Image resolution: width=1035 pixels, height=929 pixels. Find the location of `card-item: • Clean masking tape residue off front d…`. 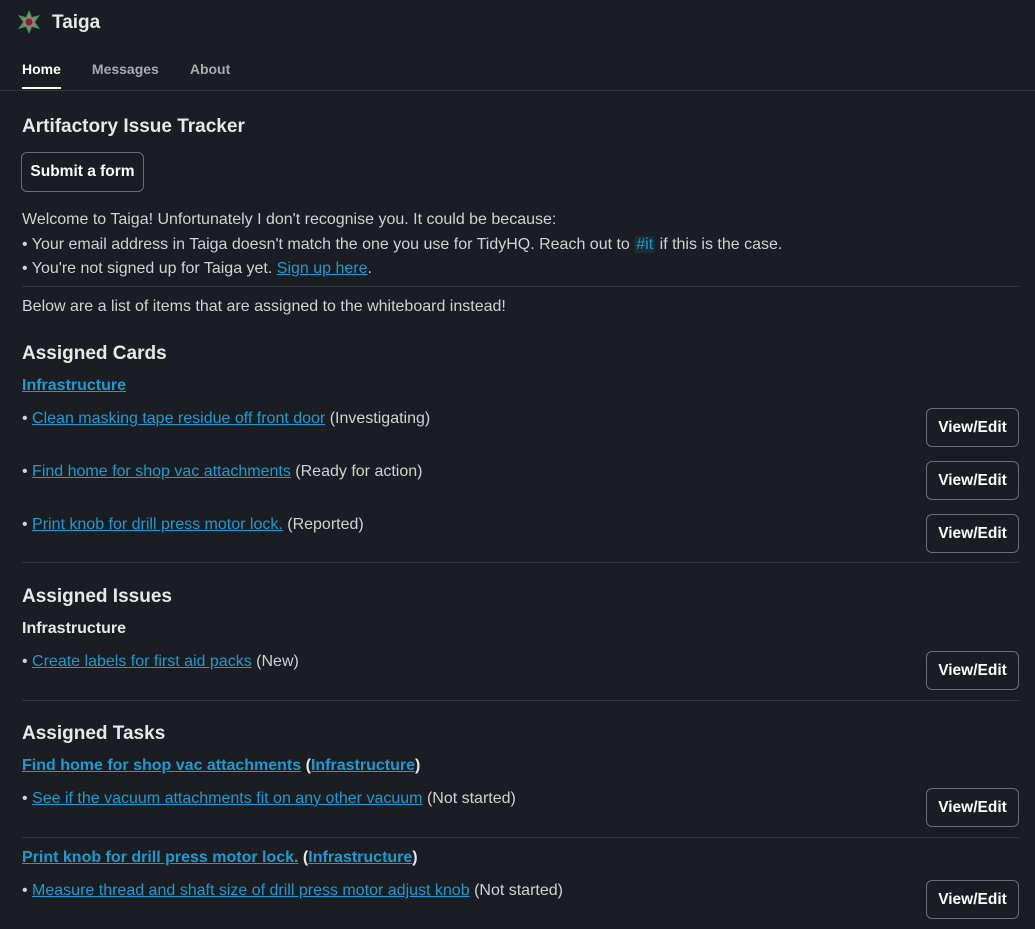

card-item: • Clean masking tape residue off front d… is located at coordinates (226, 419).